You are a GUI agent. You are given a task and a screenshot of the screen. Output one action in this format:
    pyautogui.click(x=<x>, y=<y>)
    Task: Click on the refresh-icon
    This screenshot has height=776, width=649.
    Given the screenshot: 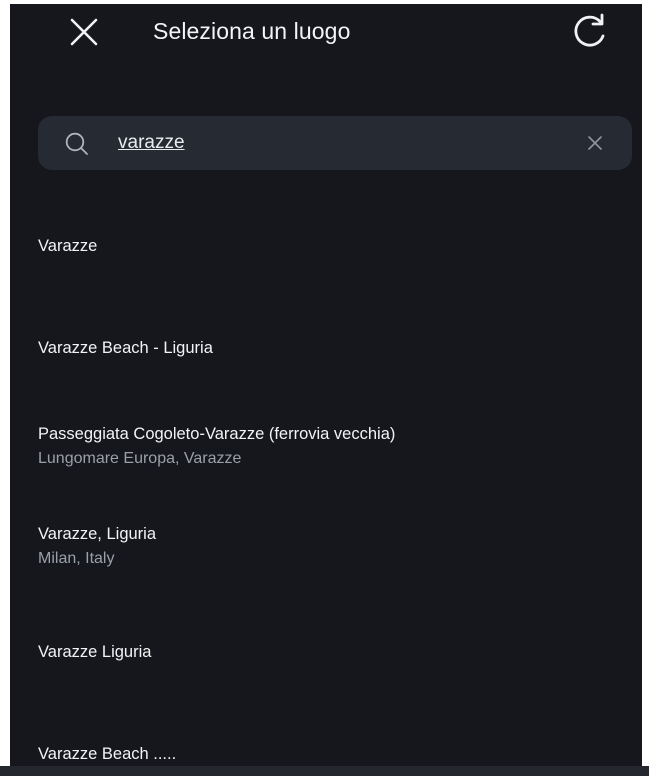 What is the action you would take?
    pyautogui.click(x=589, y=30)
    